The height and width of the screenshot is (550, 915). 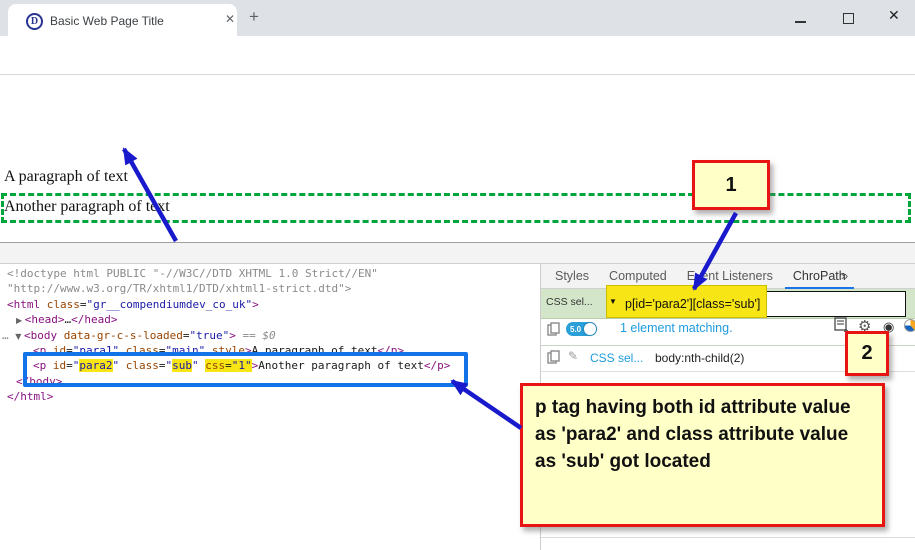 I want to click on annotation-step-1: 1, so click(x=731, y=185).